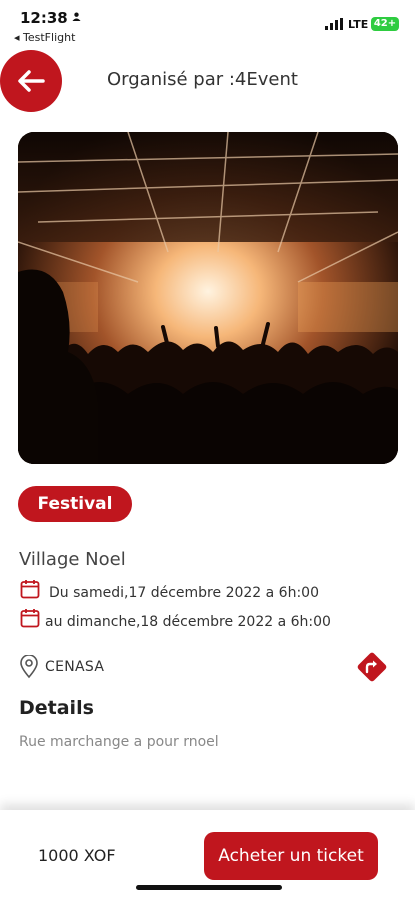 This screenshot has width=415, height=900. What do you see at coordinates (188, 622) in the screenshot?
I see `end-date: au dimanche,18 décembre 2022 a 6h:00` at bounding box center [188, 622].